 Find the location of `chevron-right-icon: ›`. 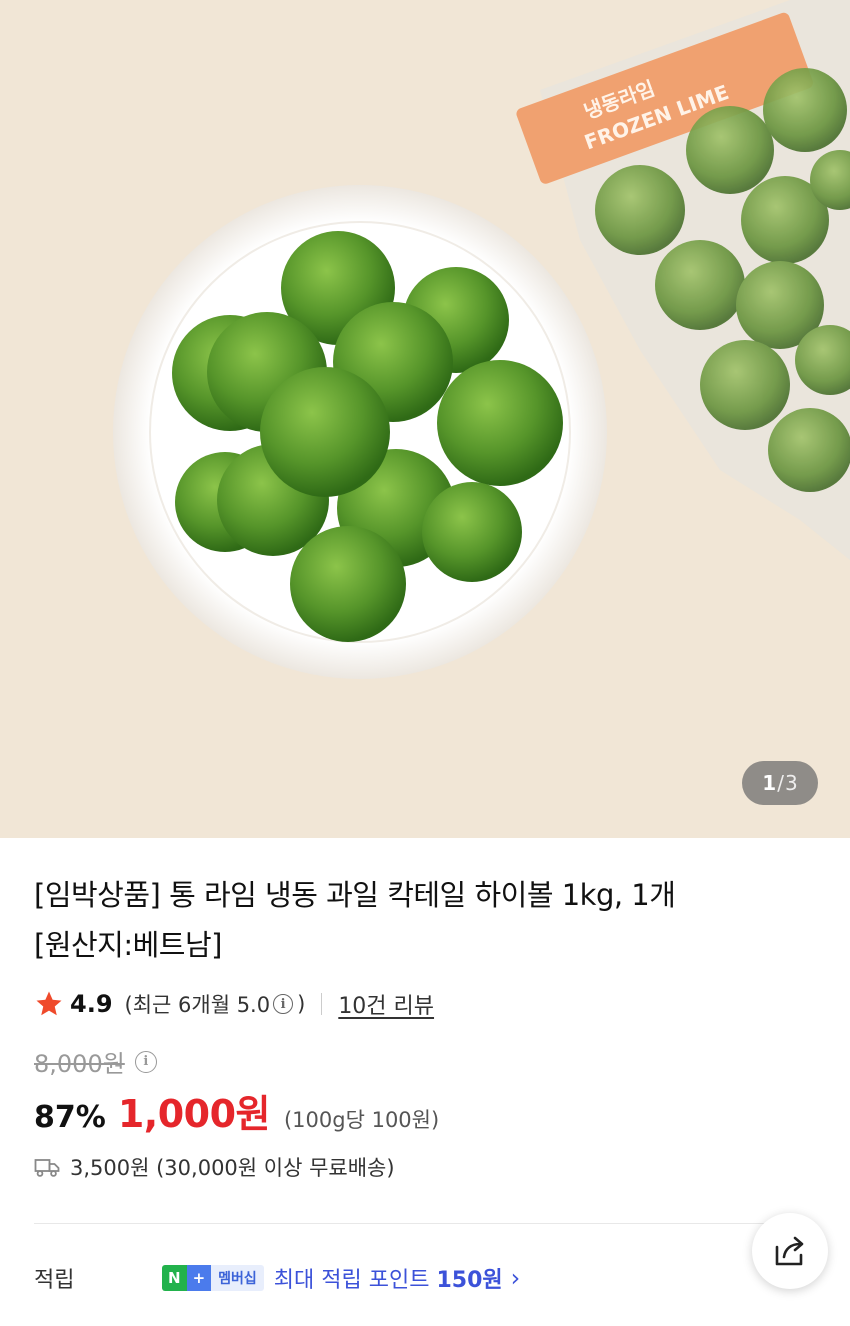

chevron-right-icon: › is located at coordinates (515, 1278).